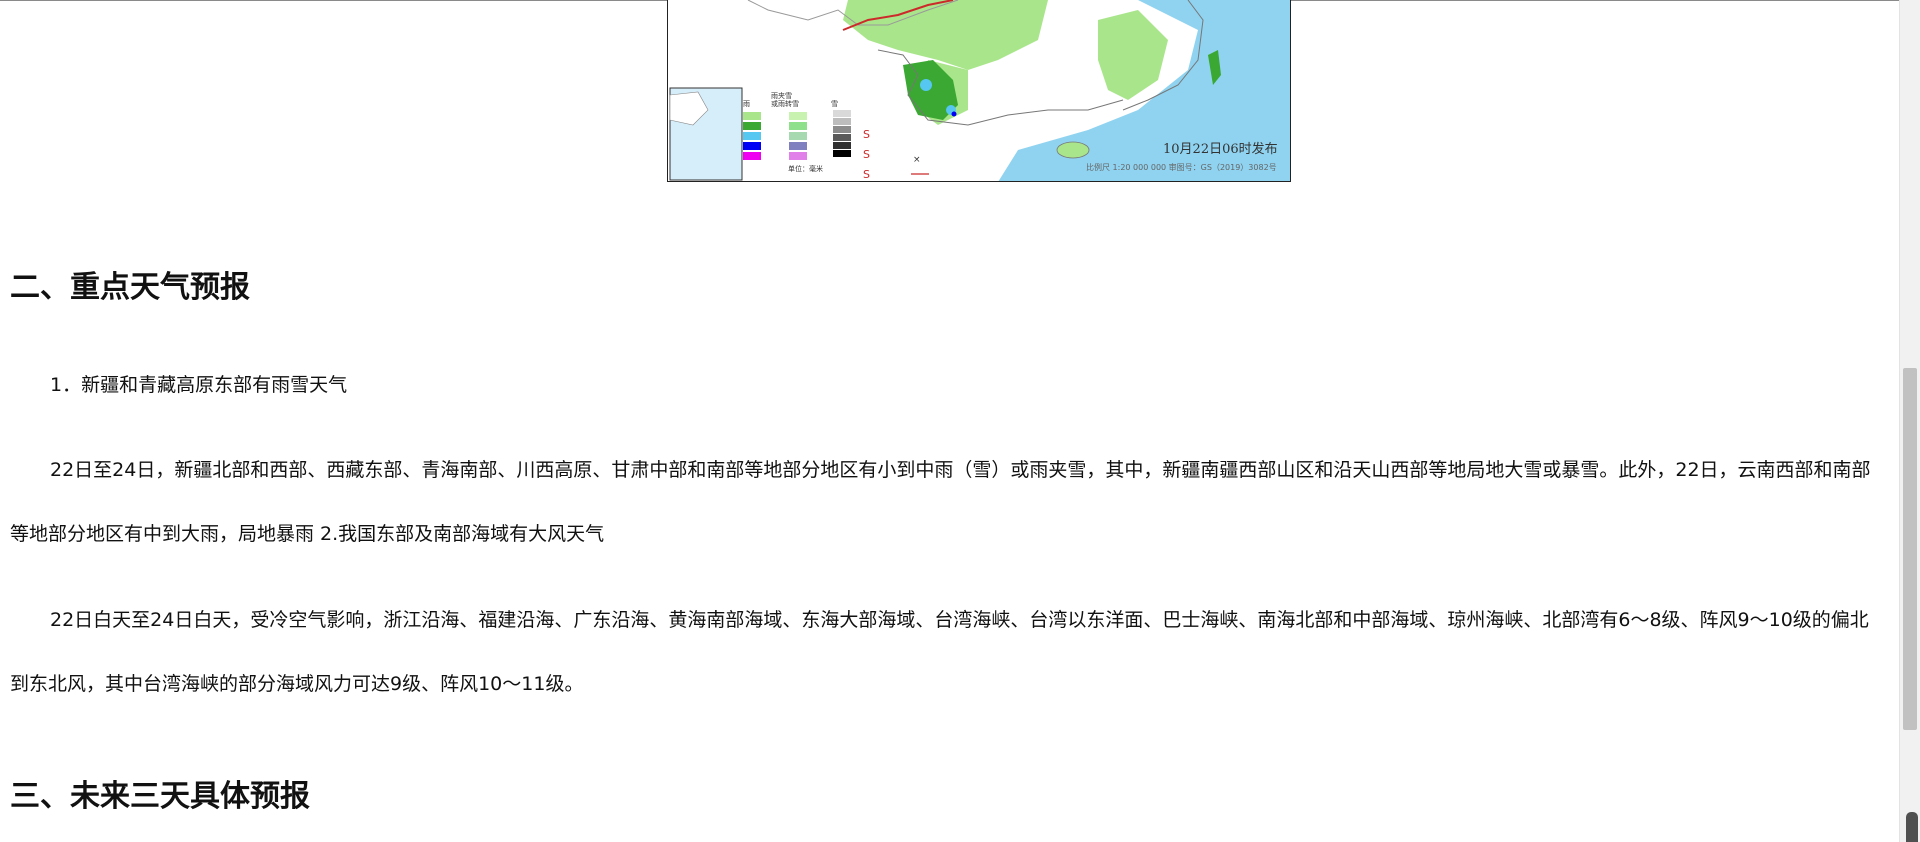 The image size is (1920, 842). What do you see at coordinates (199, 385) in the screenshot?
I see `forecast-item-1-title: 1．新疆和青藏高原东部有雨雪天气` at bounding box center [199, 385].